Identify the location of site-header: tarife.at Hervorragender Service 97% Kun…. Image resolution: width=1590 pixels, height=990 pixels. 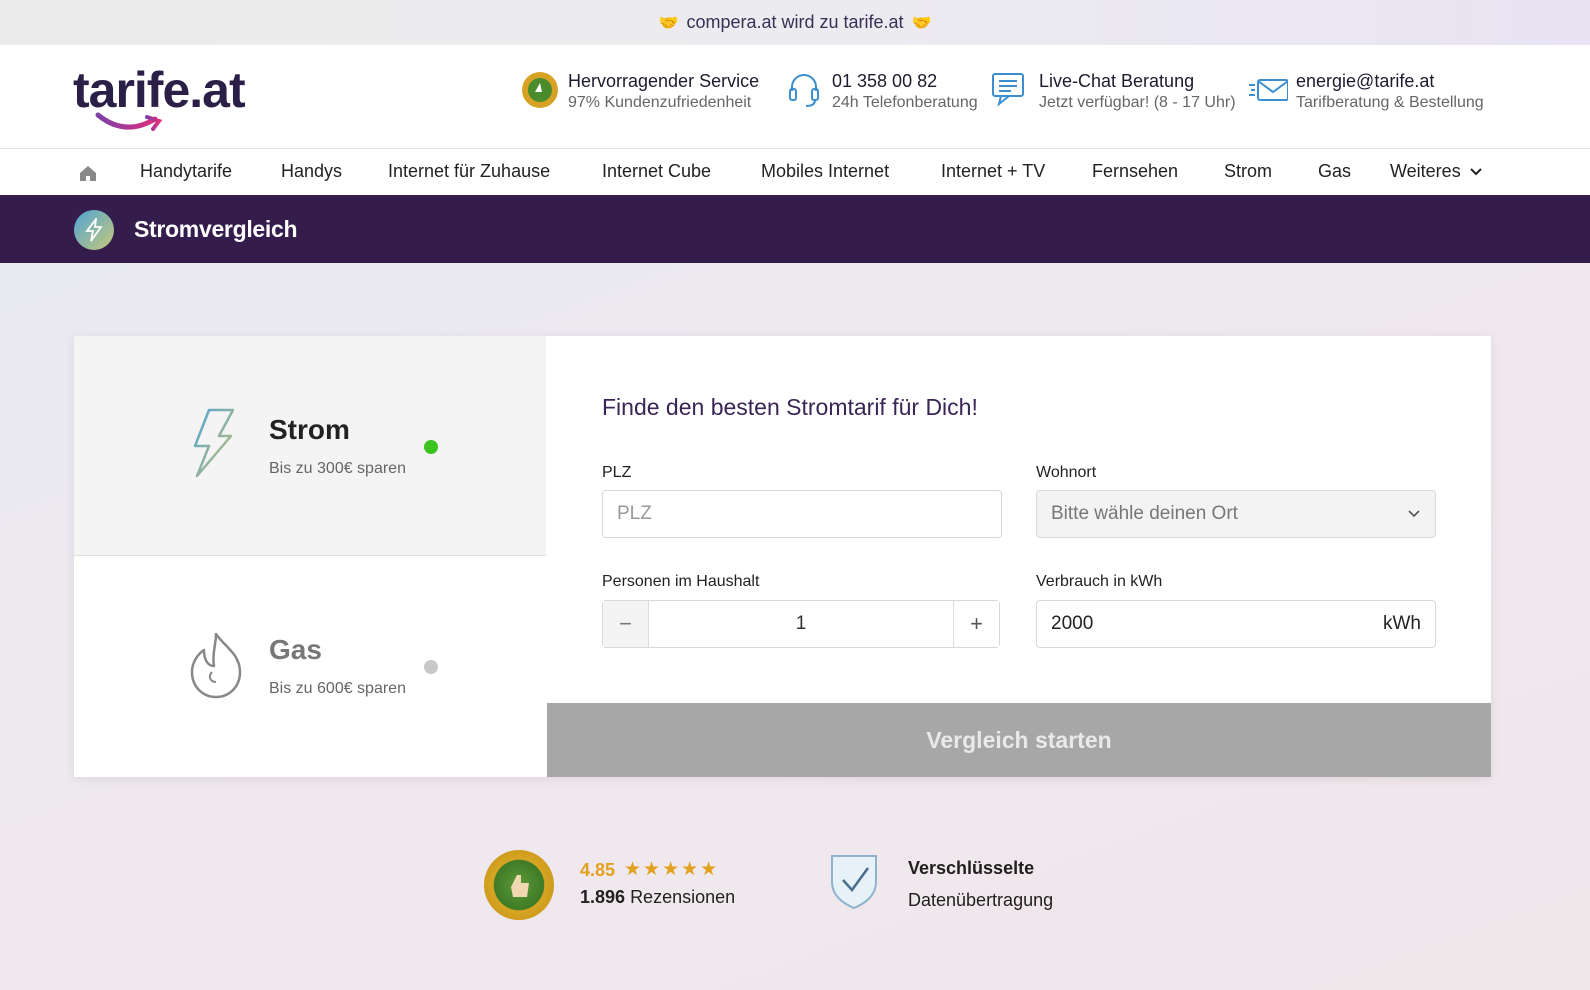
(795, 96).